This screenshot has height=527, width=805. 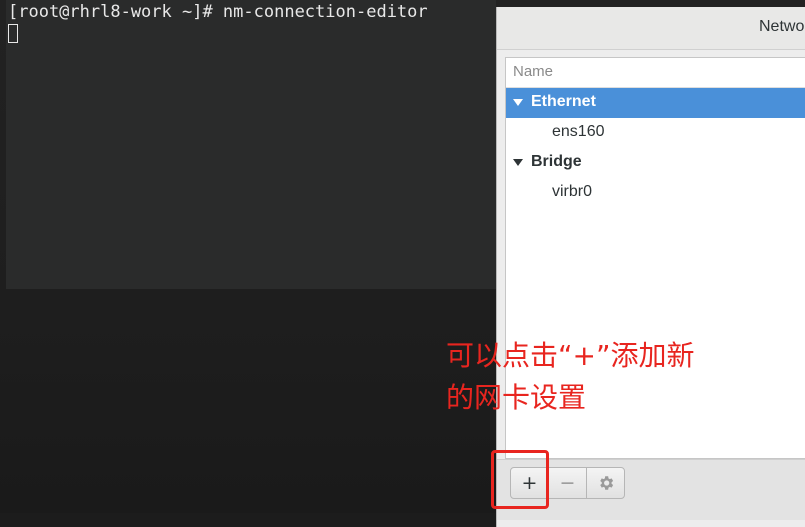 What do you see at coordinates (13, 33) in the screenshot?
I see `terminal-cursor` at bounding box center [13, 33].